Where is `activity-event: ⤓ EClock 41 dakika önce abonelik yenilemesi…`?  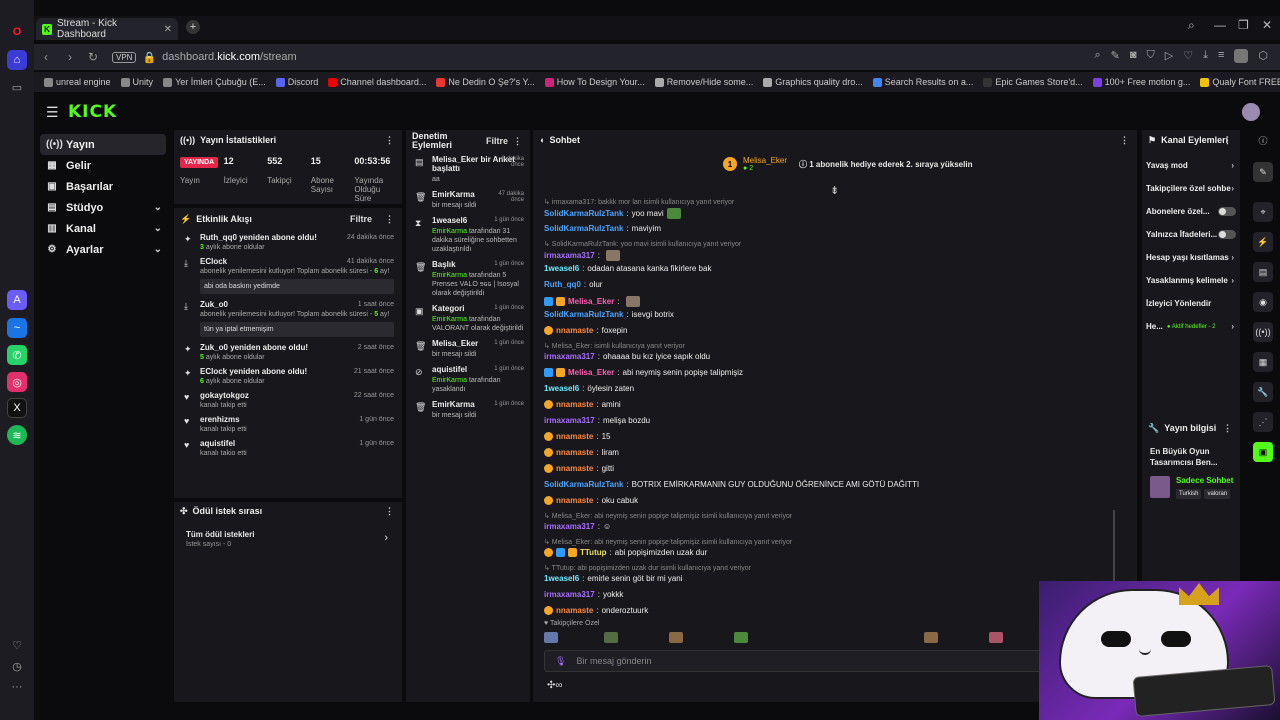
activity-event: ⤓ EClock 41 dakika önce abonelik yenilemesi… is located at coordinates (288, 275).